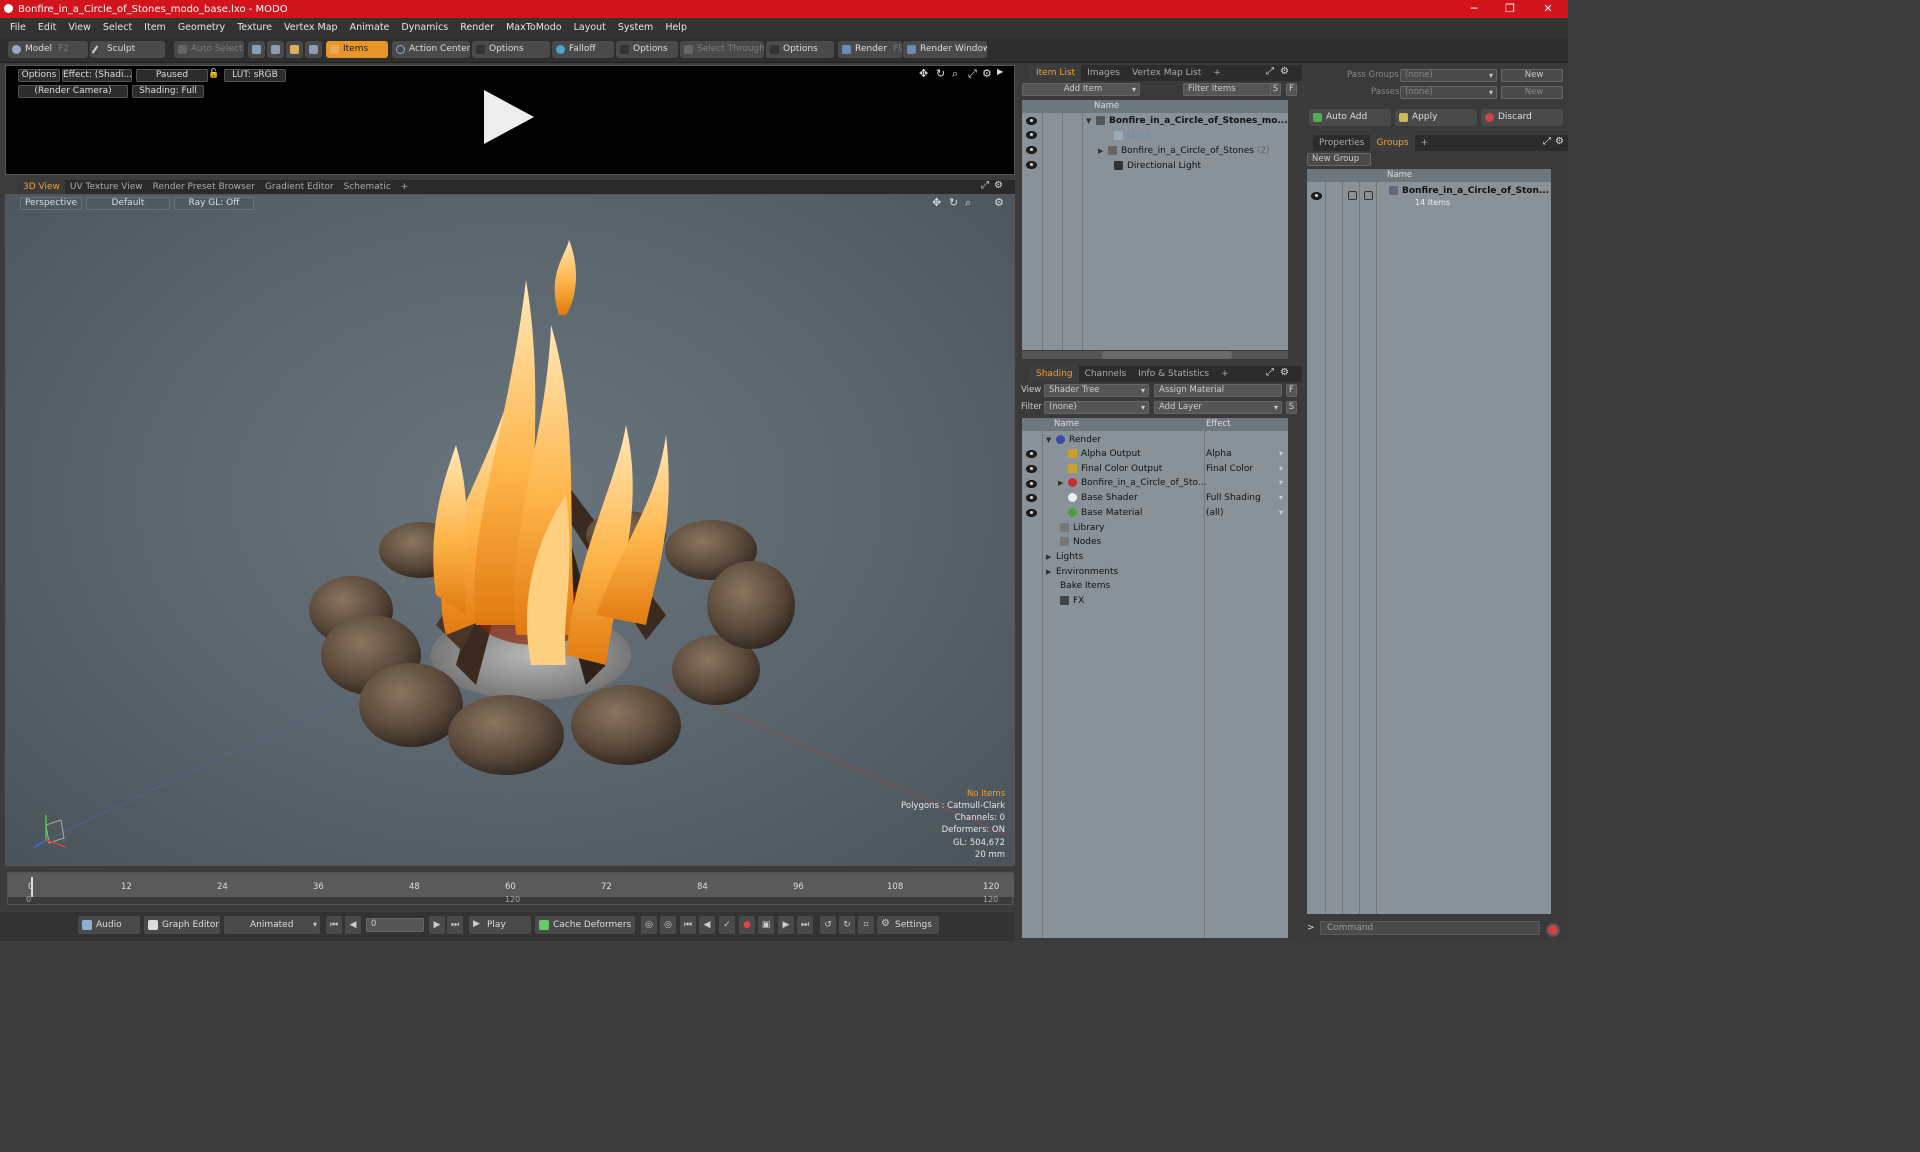 Image resolution: width=1920 pixels, height=1152 pixels. Describe the element at coordinates (1106, 374) in the screenshot. I see `tab-channels: Channels` at that location.